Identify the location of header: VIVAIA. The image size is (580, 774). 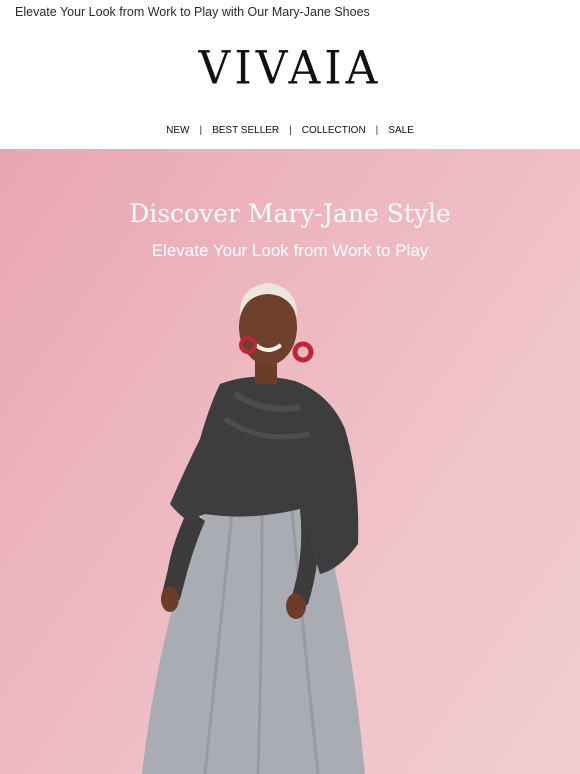
(290, 68).